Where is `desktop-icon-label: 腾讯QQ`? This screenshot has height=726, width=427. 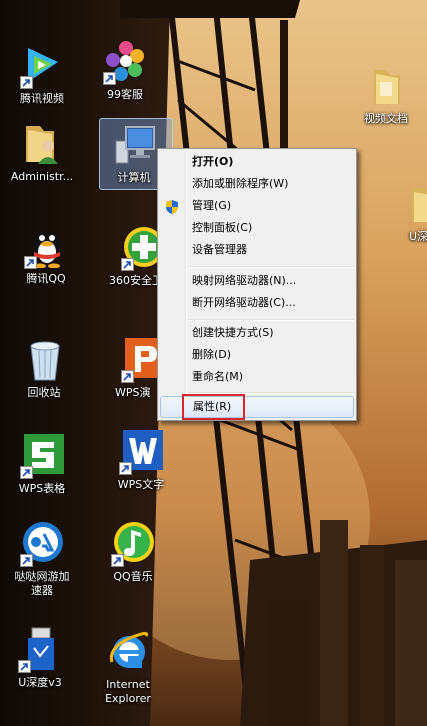
desktop-icon-label: 腾讯QQ is located at coordinates (46, 278).